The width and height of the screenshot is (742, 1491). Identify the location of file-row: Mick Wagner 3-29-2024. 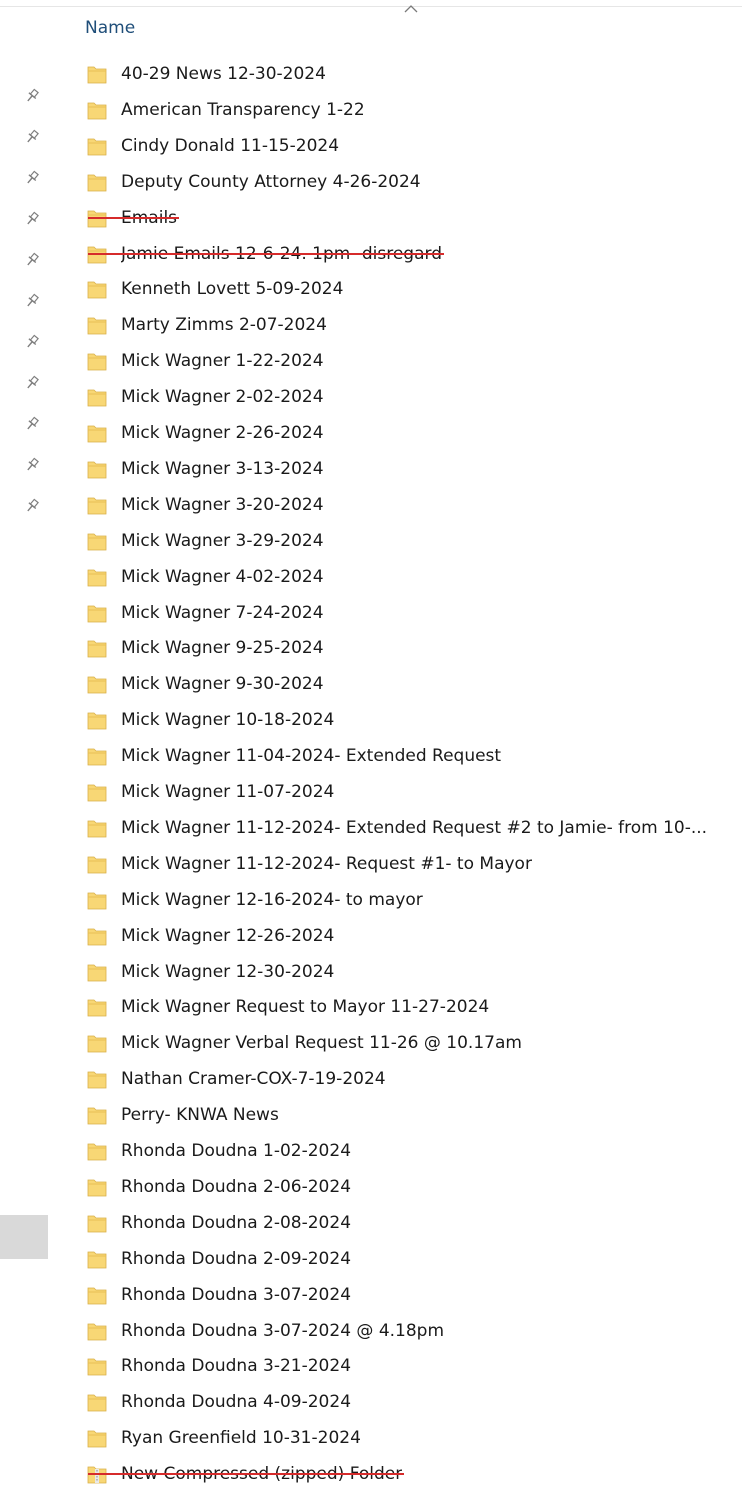
(414, 541).